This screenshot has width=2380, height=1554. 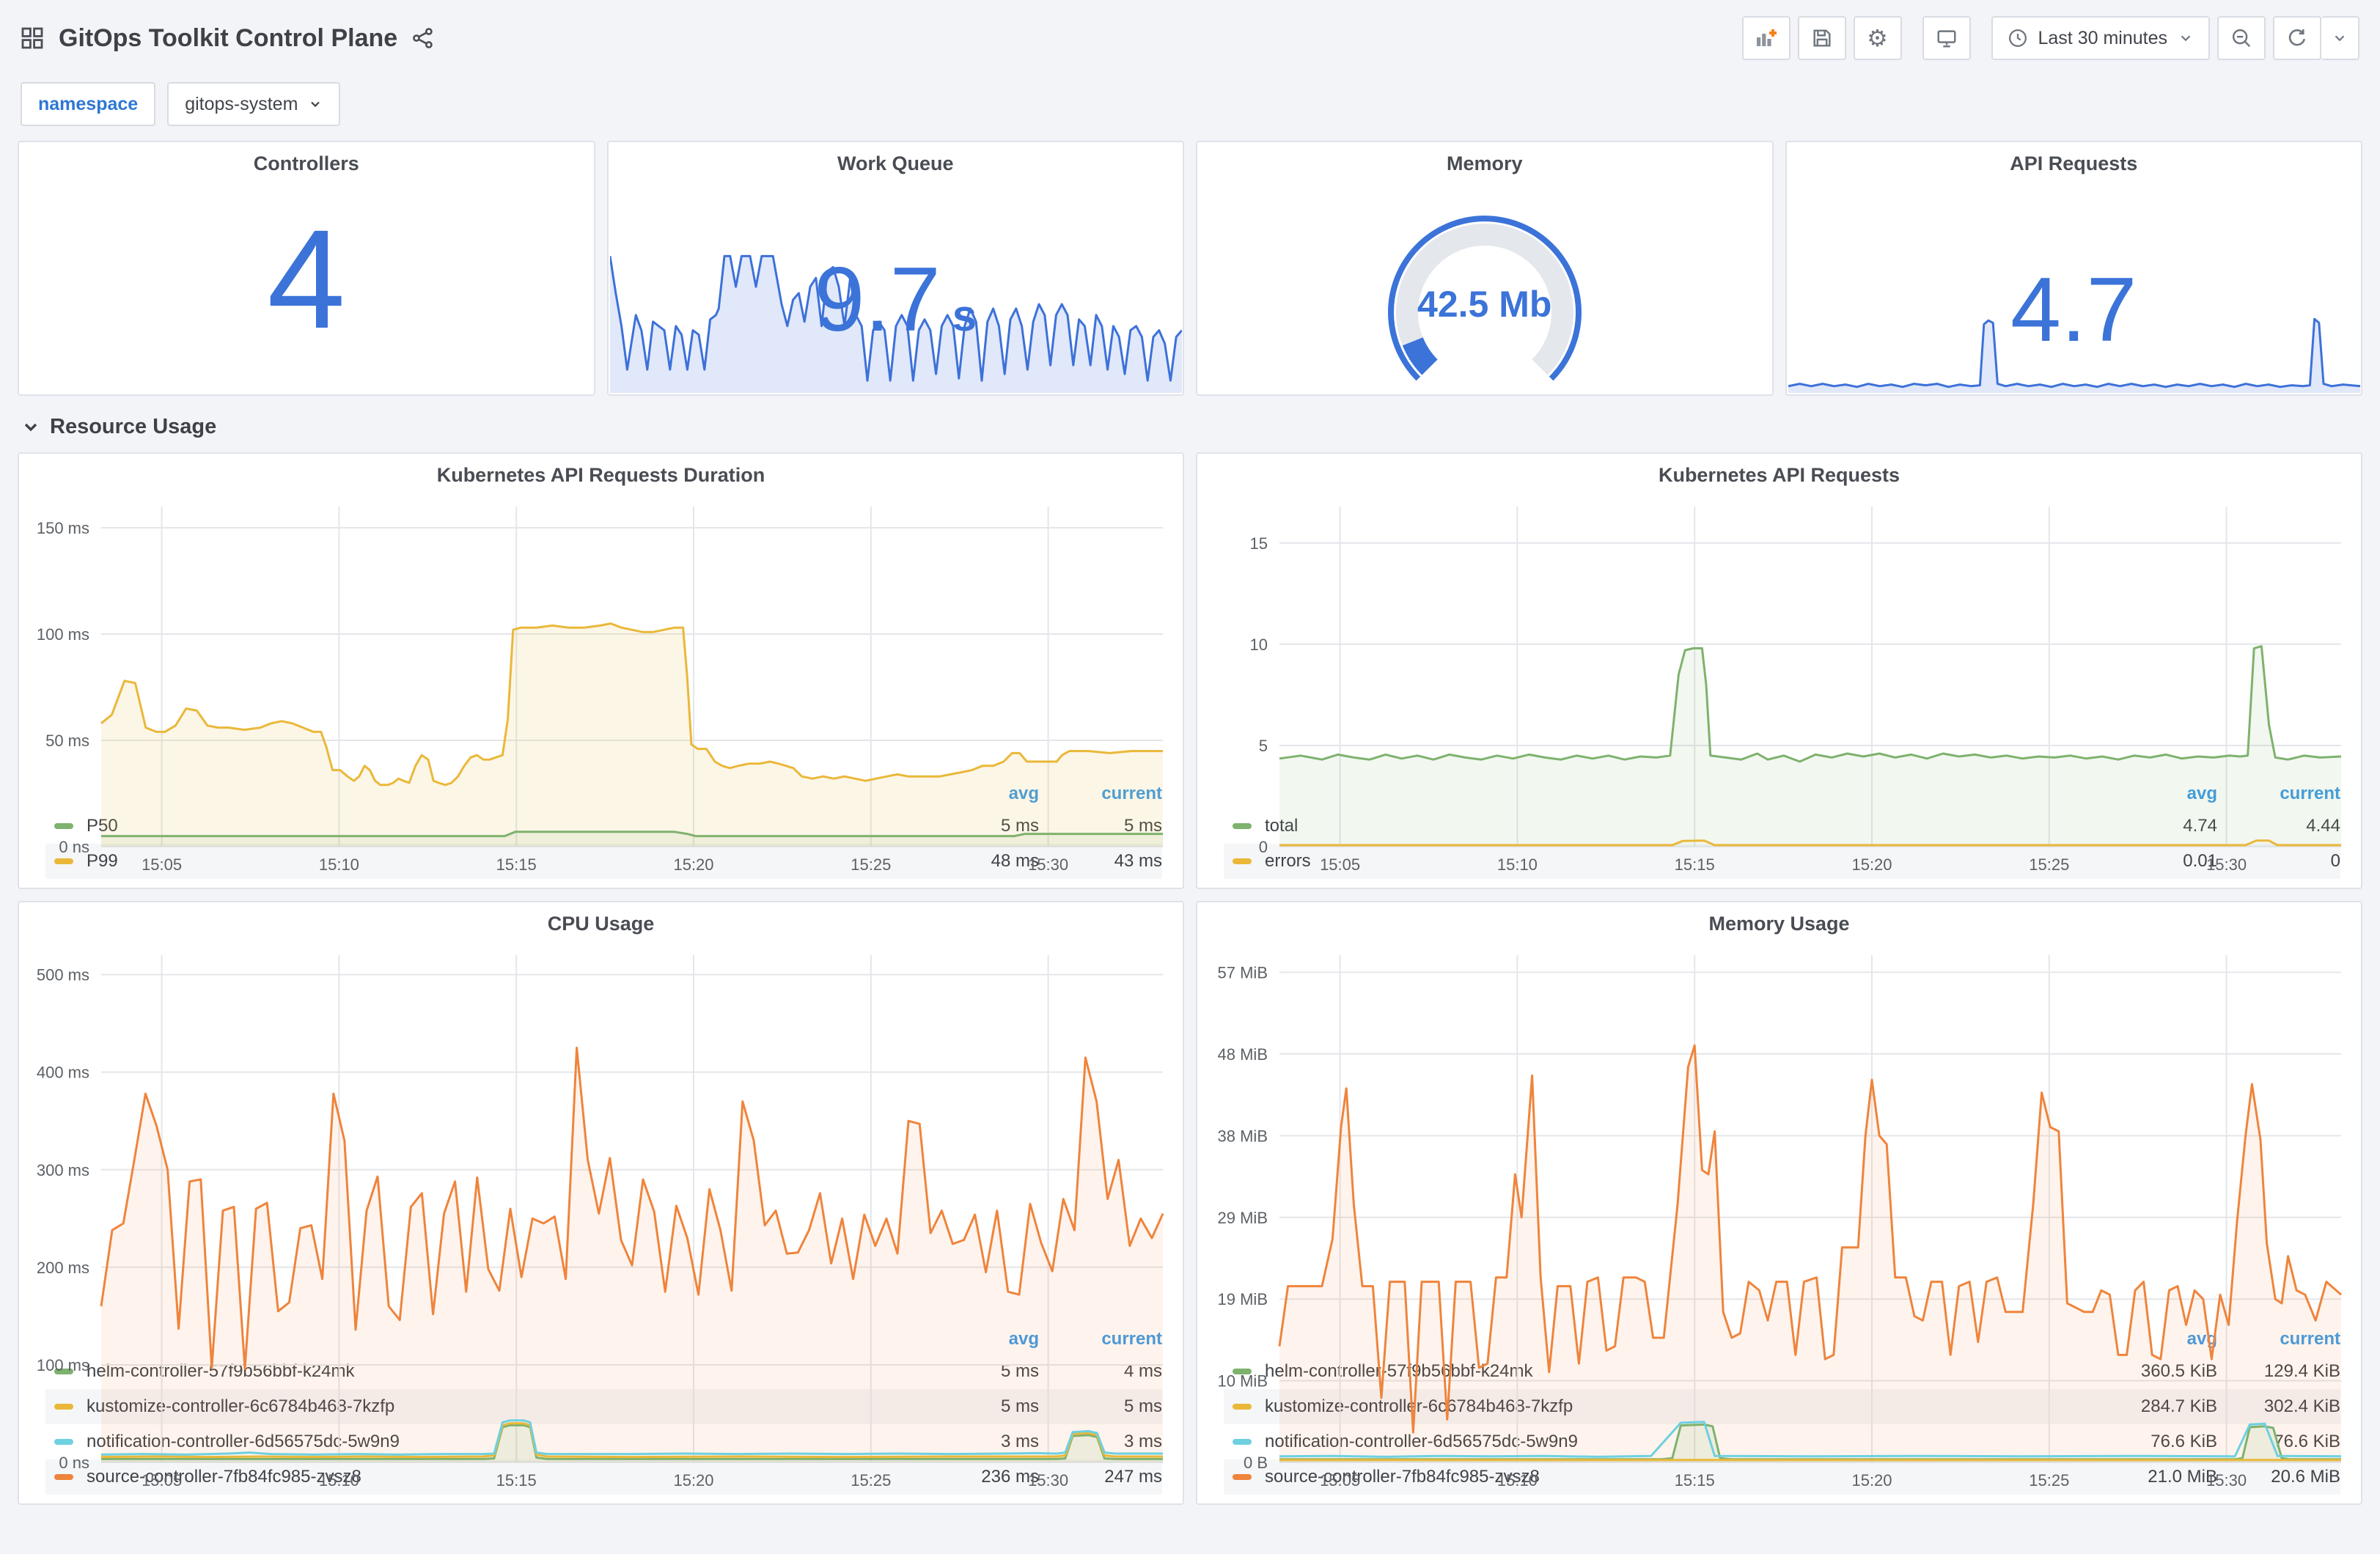 I want to click on panel-title: Memory Usage, so click(x=1779, y=921).